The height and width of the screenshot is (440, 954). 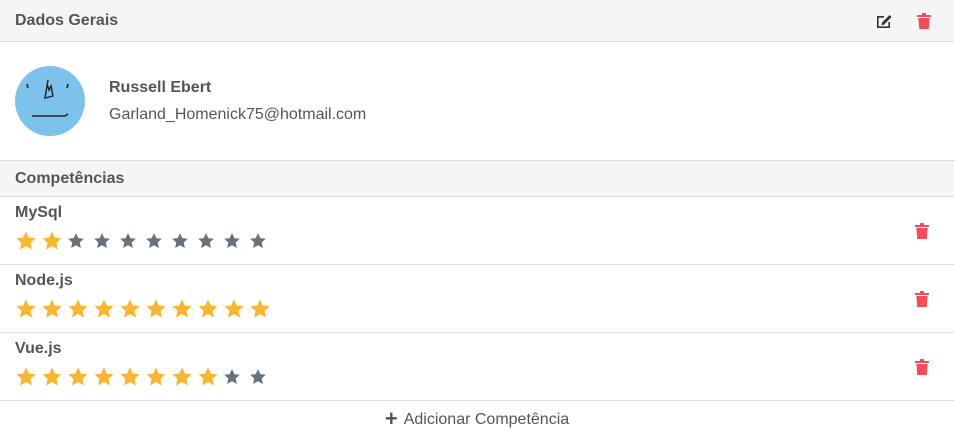 I want to click on skill-name: Vue.js, so click(x=38, y=348).